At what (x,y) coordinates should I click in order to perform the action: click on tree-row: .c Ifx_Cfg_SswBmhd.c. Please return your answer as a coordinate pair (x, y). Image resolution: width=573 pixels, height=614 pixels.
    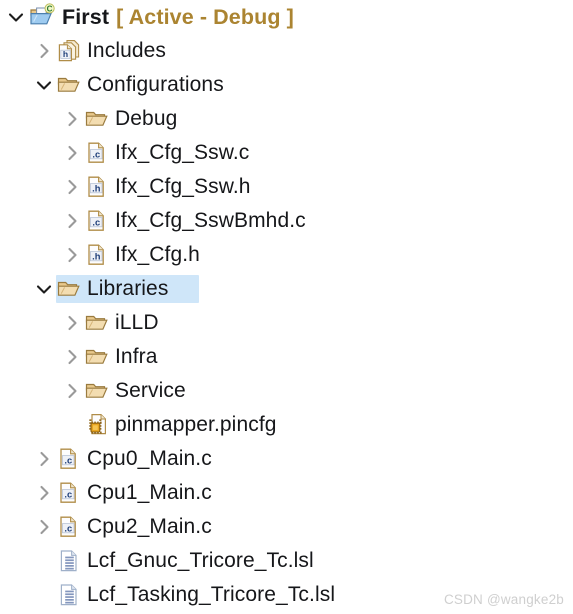
    Looking at the image, I should click on (286, 221).